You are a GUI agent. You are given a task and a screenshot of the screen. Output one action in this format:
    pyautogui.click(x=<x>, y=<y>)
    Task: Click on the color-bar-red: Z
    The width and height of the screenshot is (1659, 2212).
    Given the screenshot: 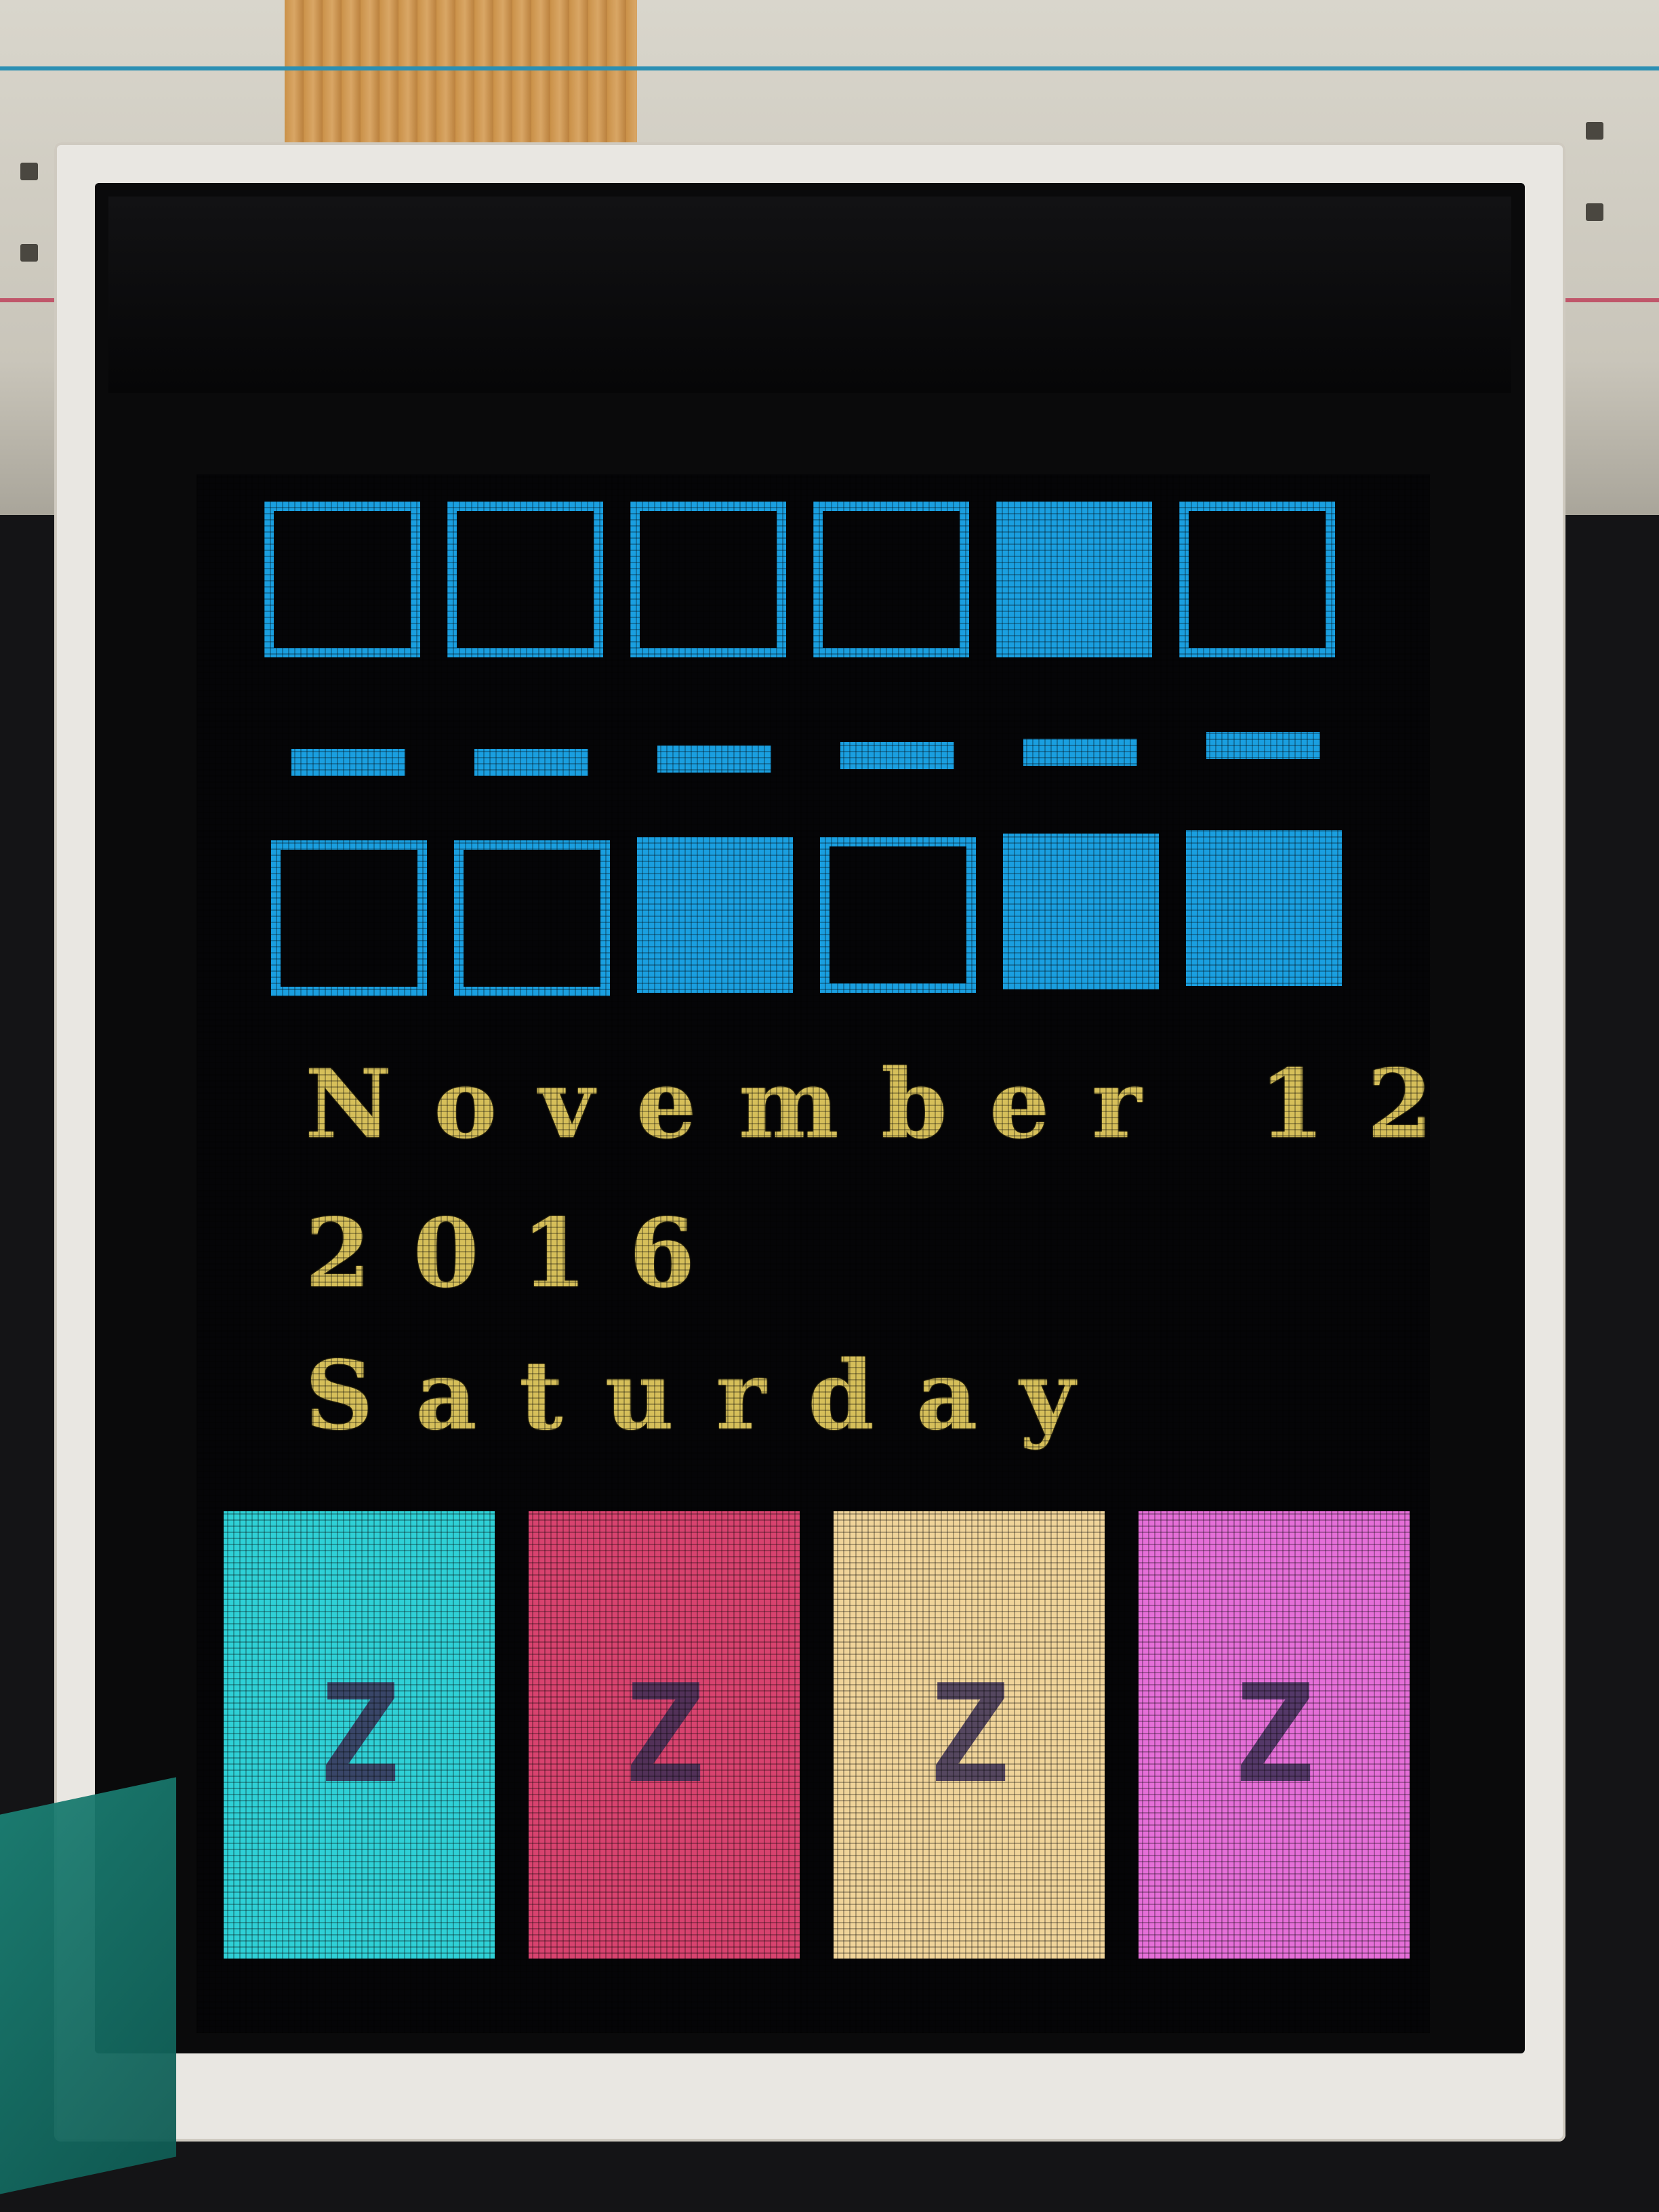 What is the action you would take?
    pyautogui.click(x=664, y=1735)
    